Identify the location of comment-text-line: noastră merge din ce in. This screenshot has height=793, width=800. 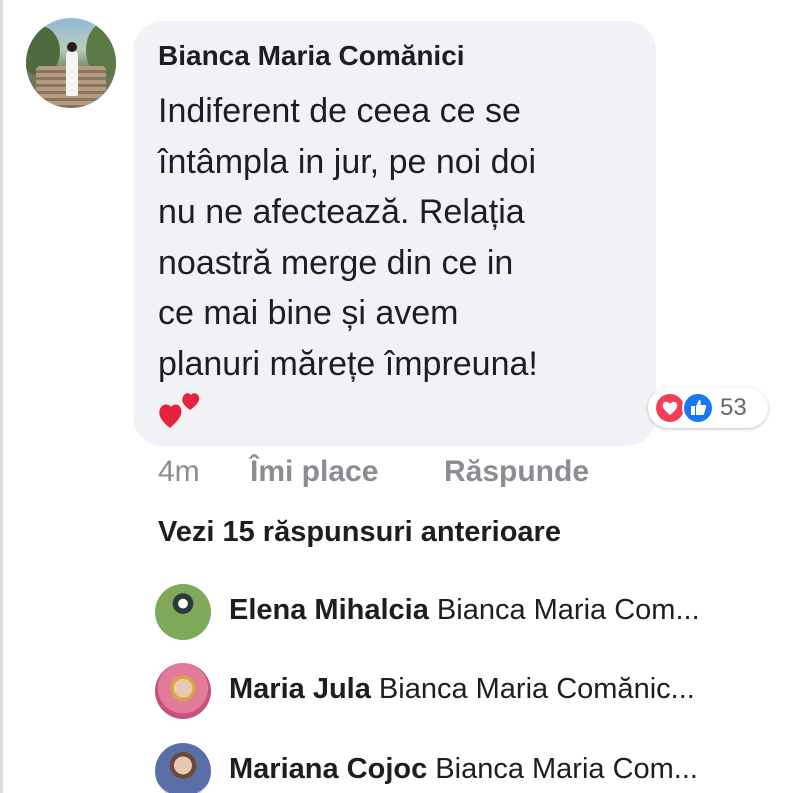
(336, 262).